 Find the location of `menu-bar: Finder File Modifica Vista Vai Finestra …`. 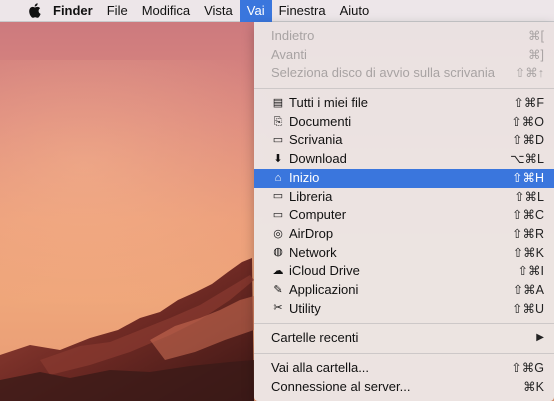

menu-bar: Finder File Modifica Vista Vai Finestra … is located at coordinates (277, 11).